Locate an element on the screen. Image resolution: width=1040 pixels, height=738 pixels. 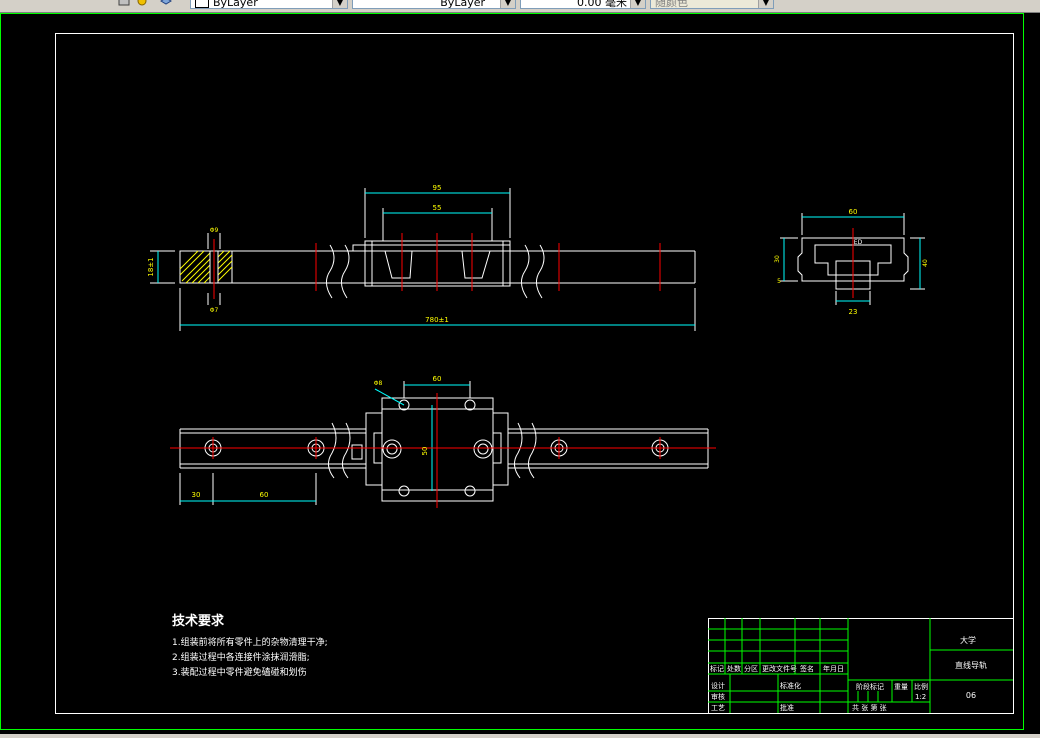
layer-state-icon is located at coordinates (124, 3).